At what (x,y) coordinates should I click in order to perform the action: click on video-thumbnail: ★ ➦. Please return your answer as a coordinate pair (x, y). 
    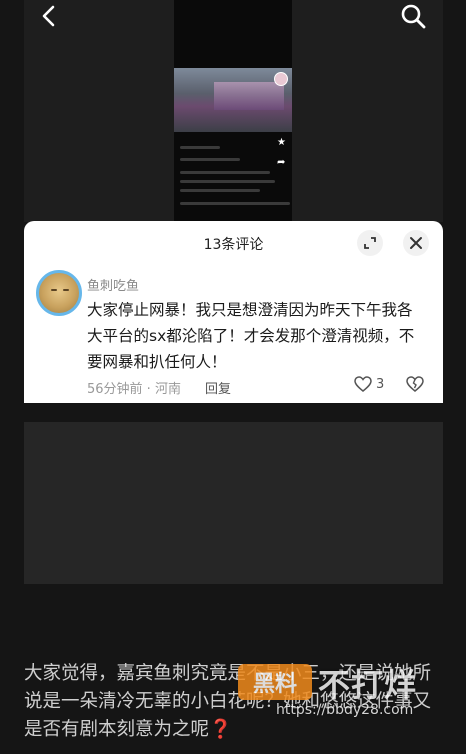
    Looking at the image, I should click on (233, 111).